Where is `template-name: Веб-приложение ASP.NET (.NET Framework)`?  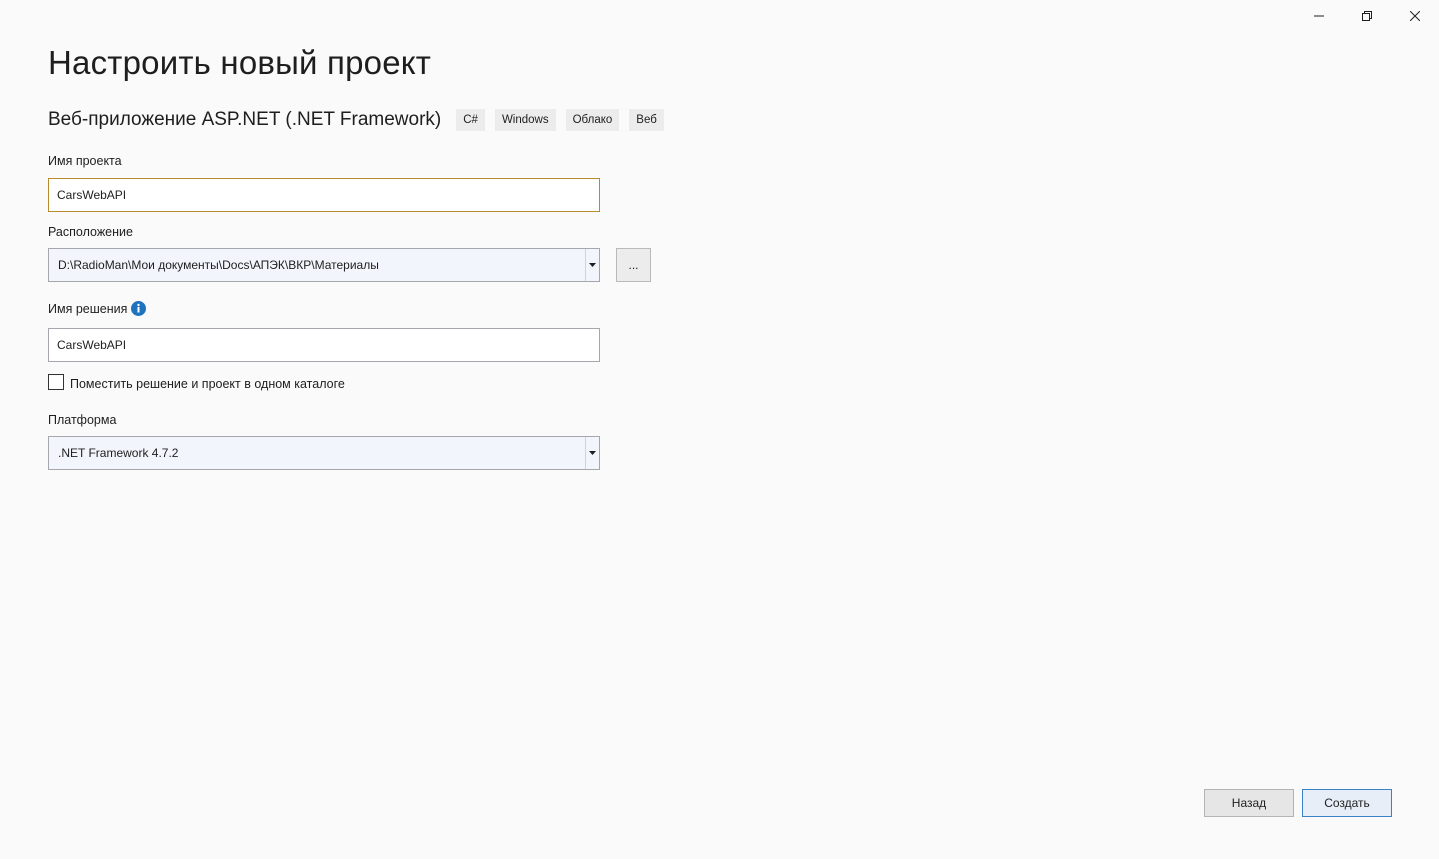 template-name: Веб-приложение ASP.NET (.NET Framework) is located at coordinates (245, 119).